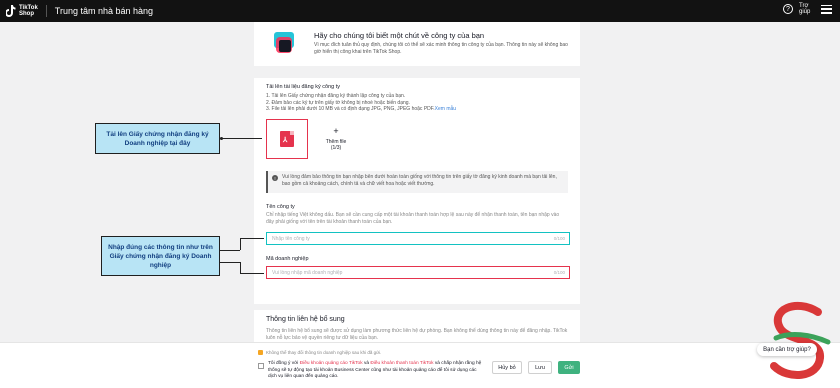 This screenshot has width=840, height=388. Describe the element at coordinates (252, 273) in the screenshot. I see `callout-connector-2f` at that location.